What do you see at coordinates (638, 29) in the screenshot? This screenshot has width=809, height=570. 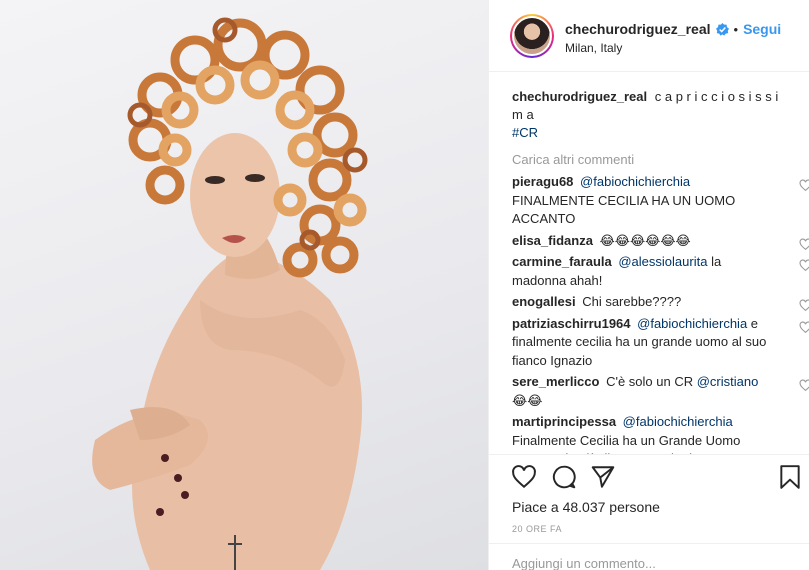 I see `header-username: chechurodriguez_real` at bounding box center [638, 29].